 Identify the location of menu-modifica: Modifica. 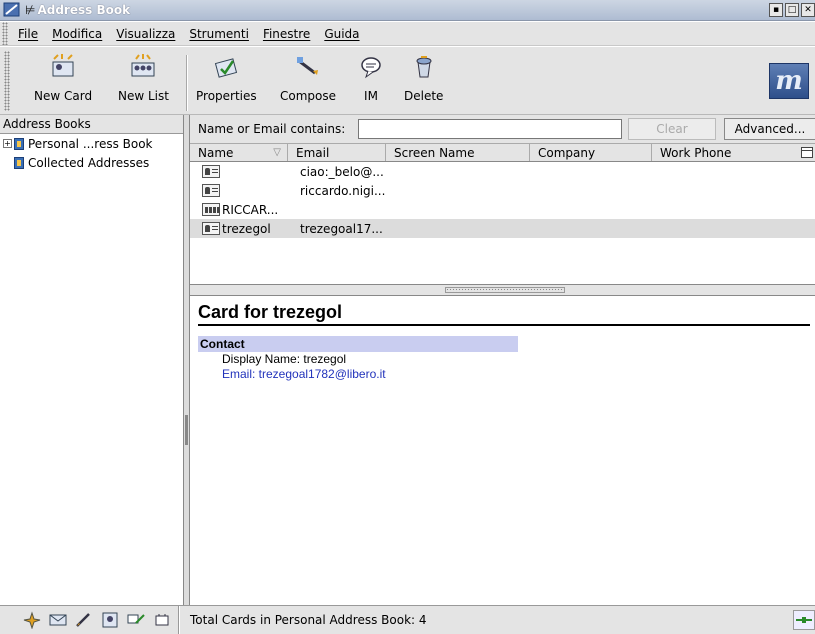
(77, 34).